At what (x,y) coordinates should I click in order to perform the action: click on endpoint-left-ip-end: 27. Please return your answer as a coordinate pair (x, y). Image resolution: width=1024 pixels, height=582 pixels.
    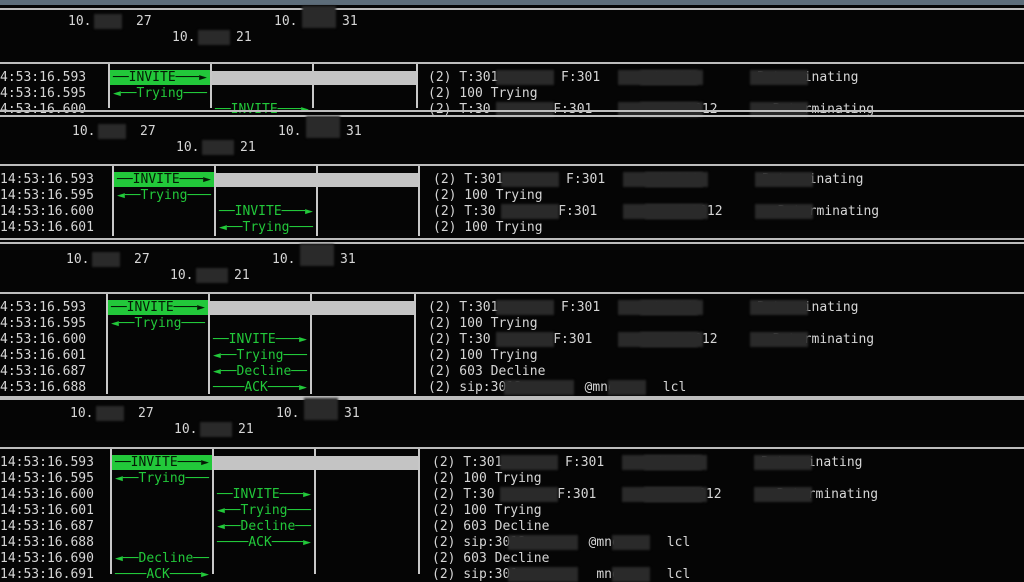
    Looking at the image, I should click on (142, 259).